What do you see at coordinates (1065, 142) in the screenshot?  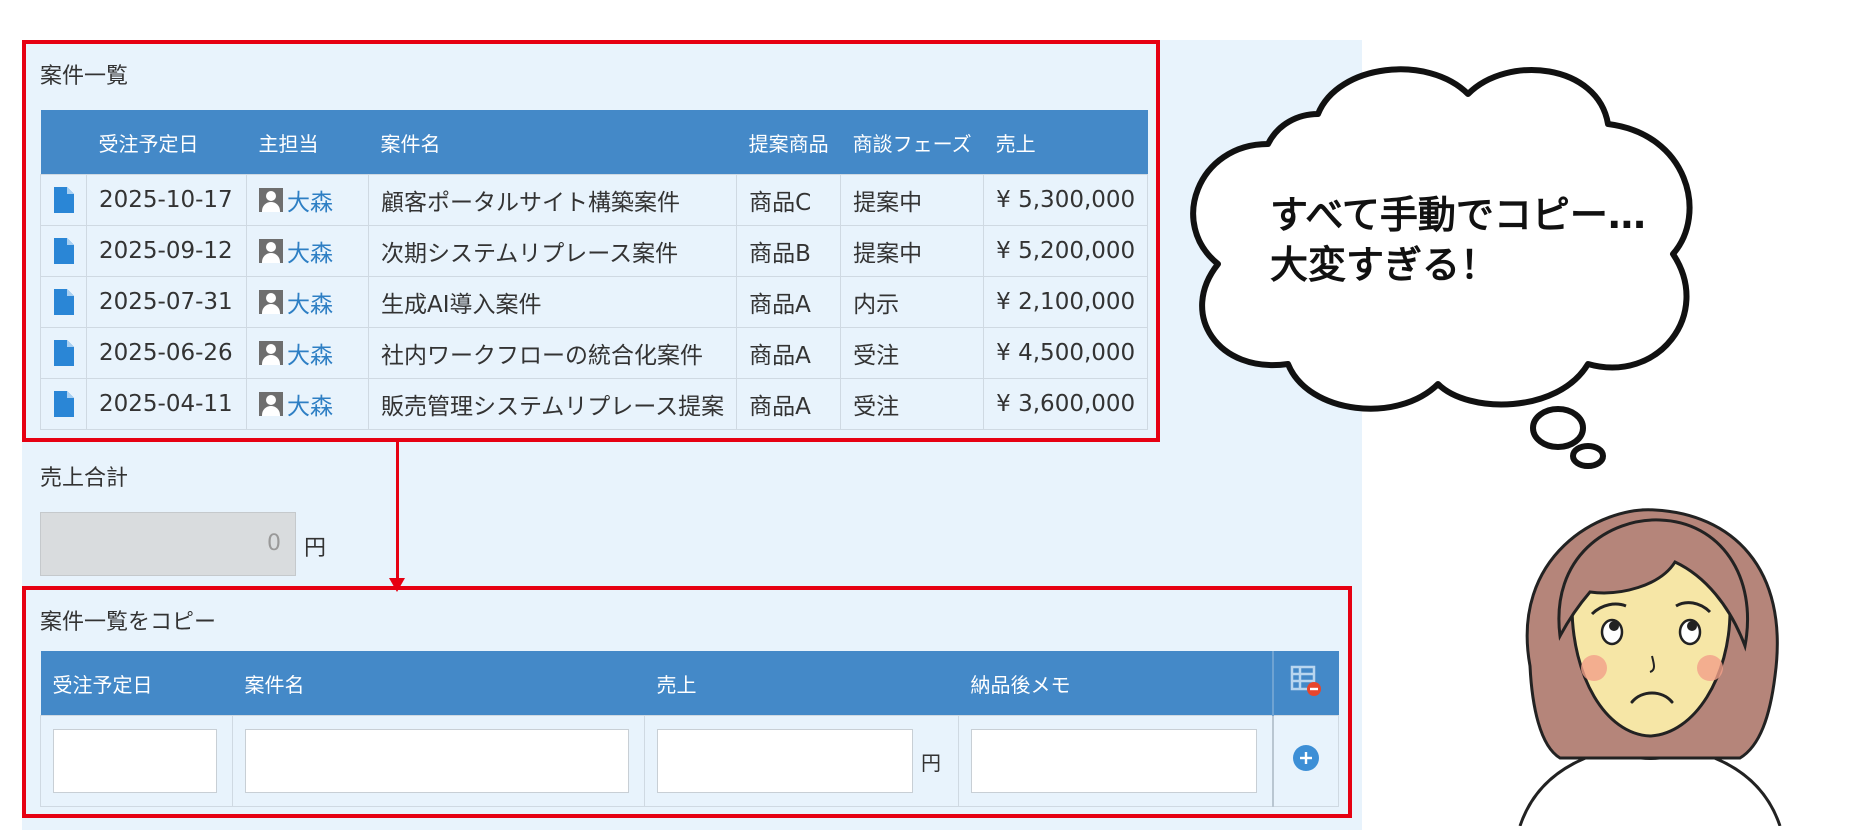 I see `col-header-sales: 売上` at bounding box center [1065, 142].